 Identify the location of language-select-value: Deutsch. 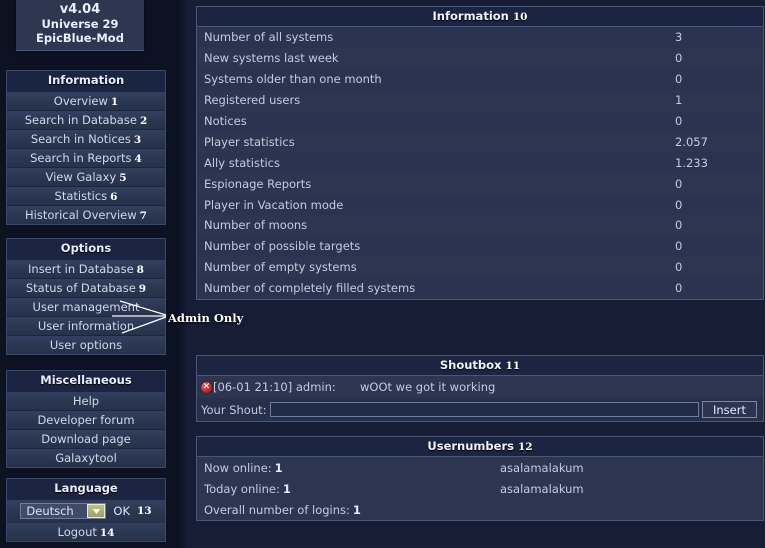
(50, 511).